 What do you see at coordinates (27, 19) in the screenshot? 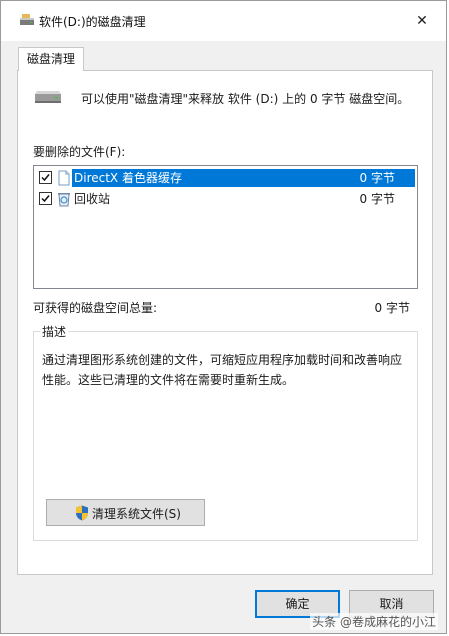
I see `disk-cleanup-icon` at bounding box center [27, 19].